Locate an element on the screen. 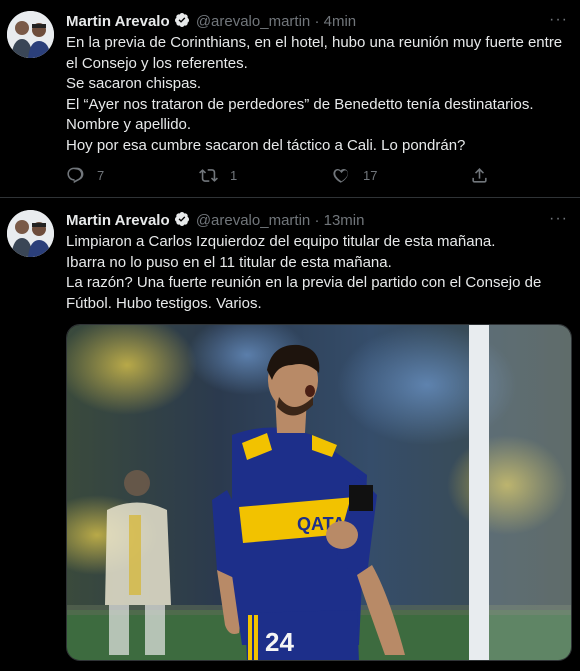 The width and height of the screenshot is (580, 671). timestamp: 13min is located at coordinates (344, 220).